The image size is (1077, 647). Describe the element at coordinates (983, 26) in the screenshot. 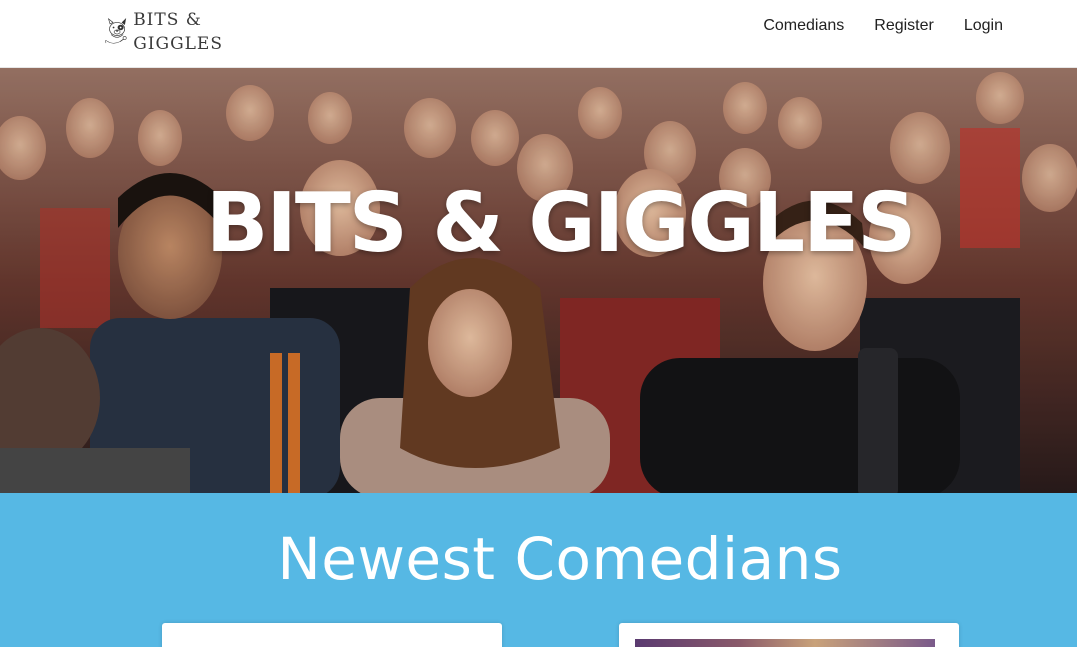

I see `nav-login-link: Login` at that location.